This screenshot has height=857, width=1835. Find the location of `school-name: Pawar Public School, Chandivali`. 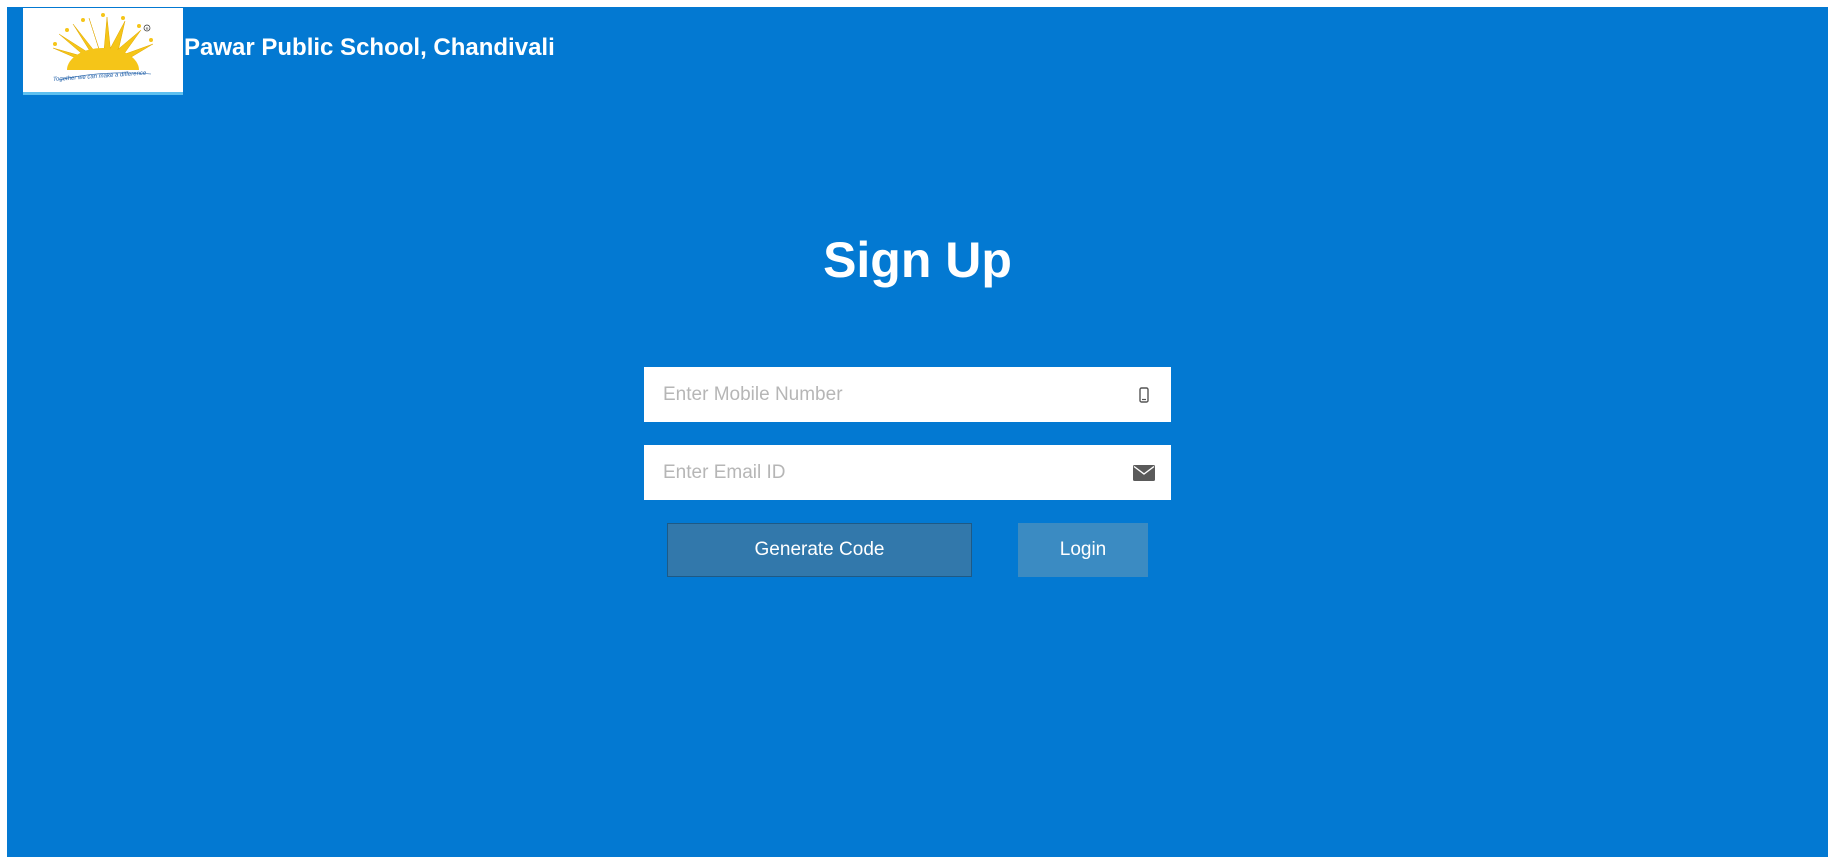

school-name: Pawar Public School, Chandivali is located at coordinates (369, 47).